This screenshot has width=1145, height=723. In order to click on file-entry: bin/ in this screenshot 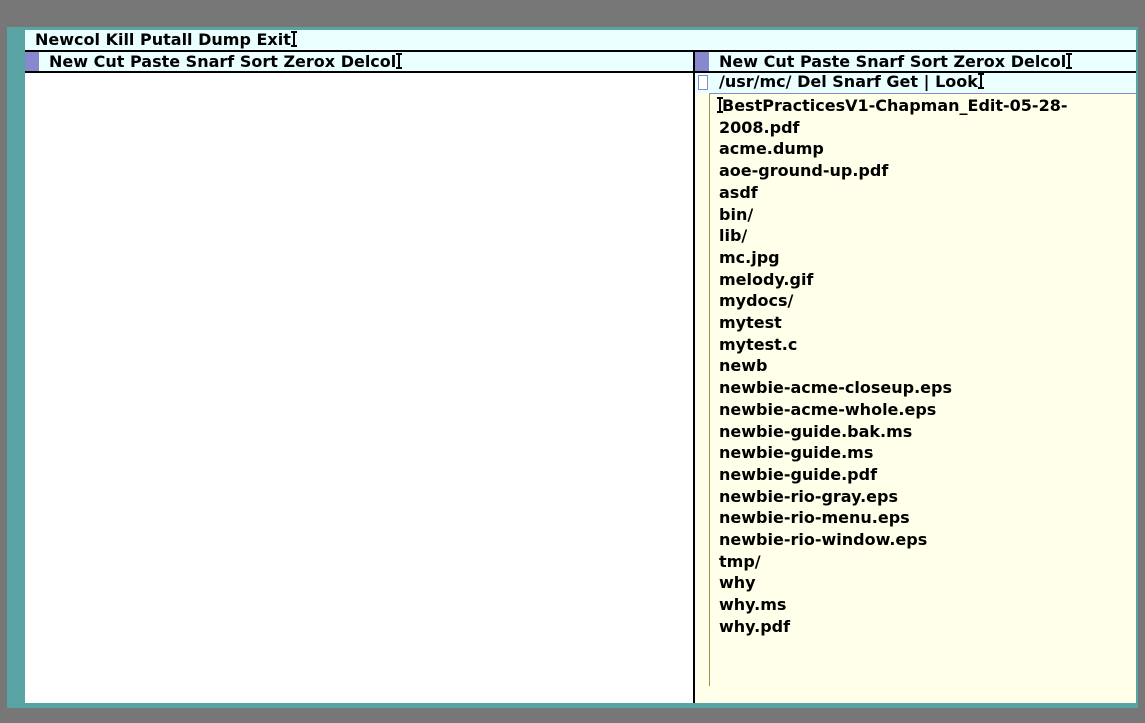, I will do `click(927, 215)`.